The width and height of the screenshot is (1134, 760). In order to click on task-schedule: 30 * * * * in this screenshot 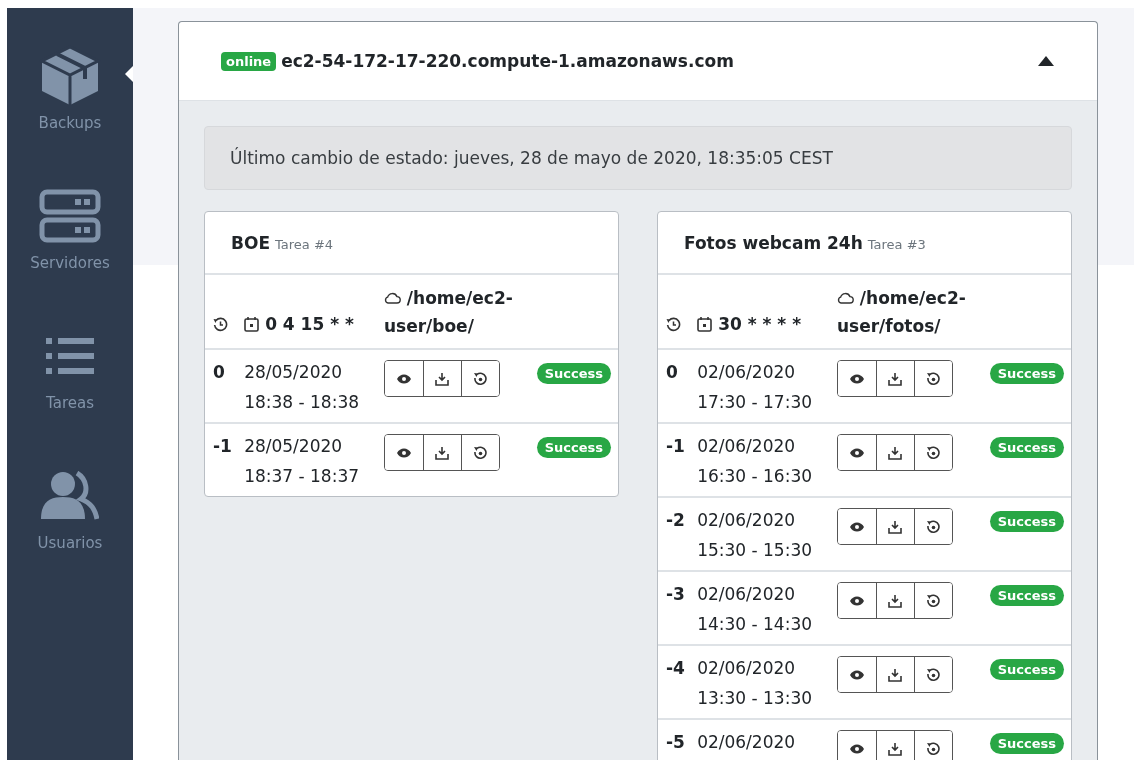, I will do `click(760, 324)`.